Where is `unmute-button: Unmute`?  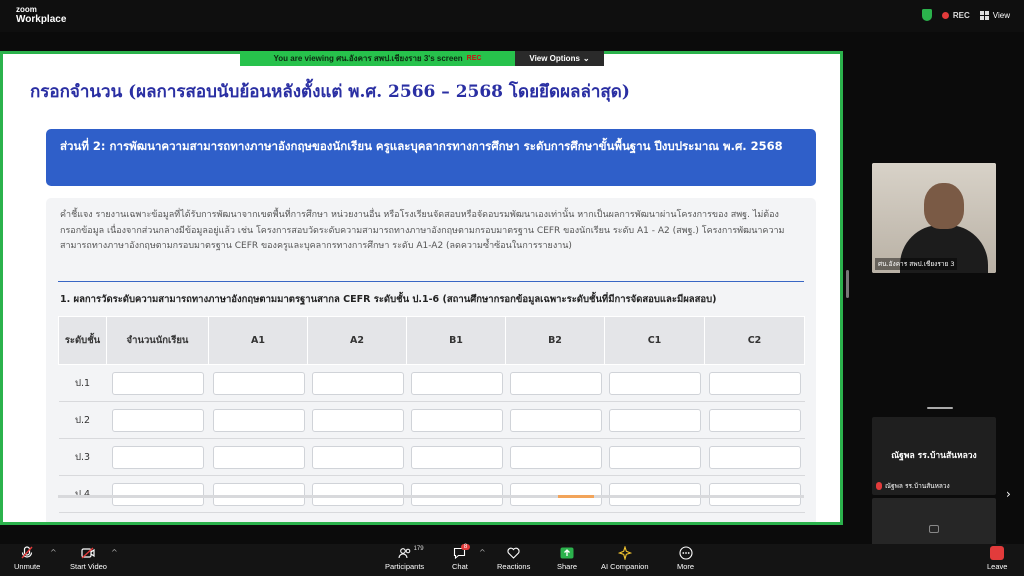
unmute-button: Unmute is located at coordinates (27, 558).